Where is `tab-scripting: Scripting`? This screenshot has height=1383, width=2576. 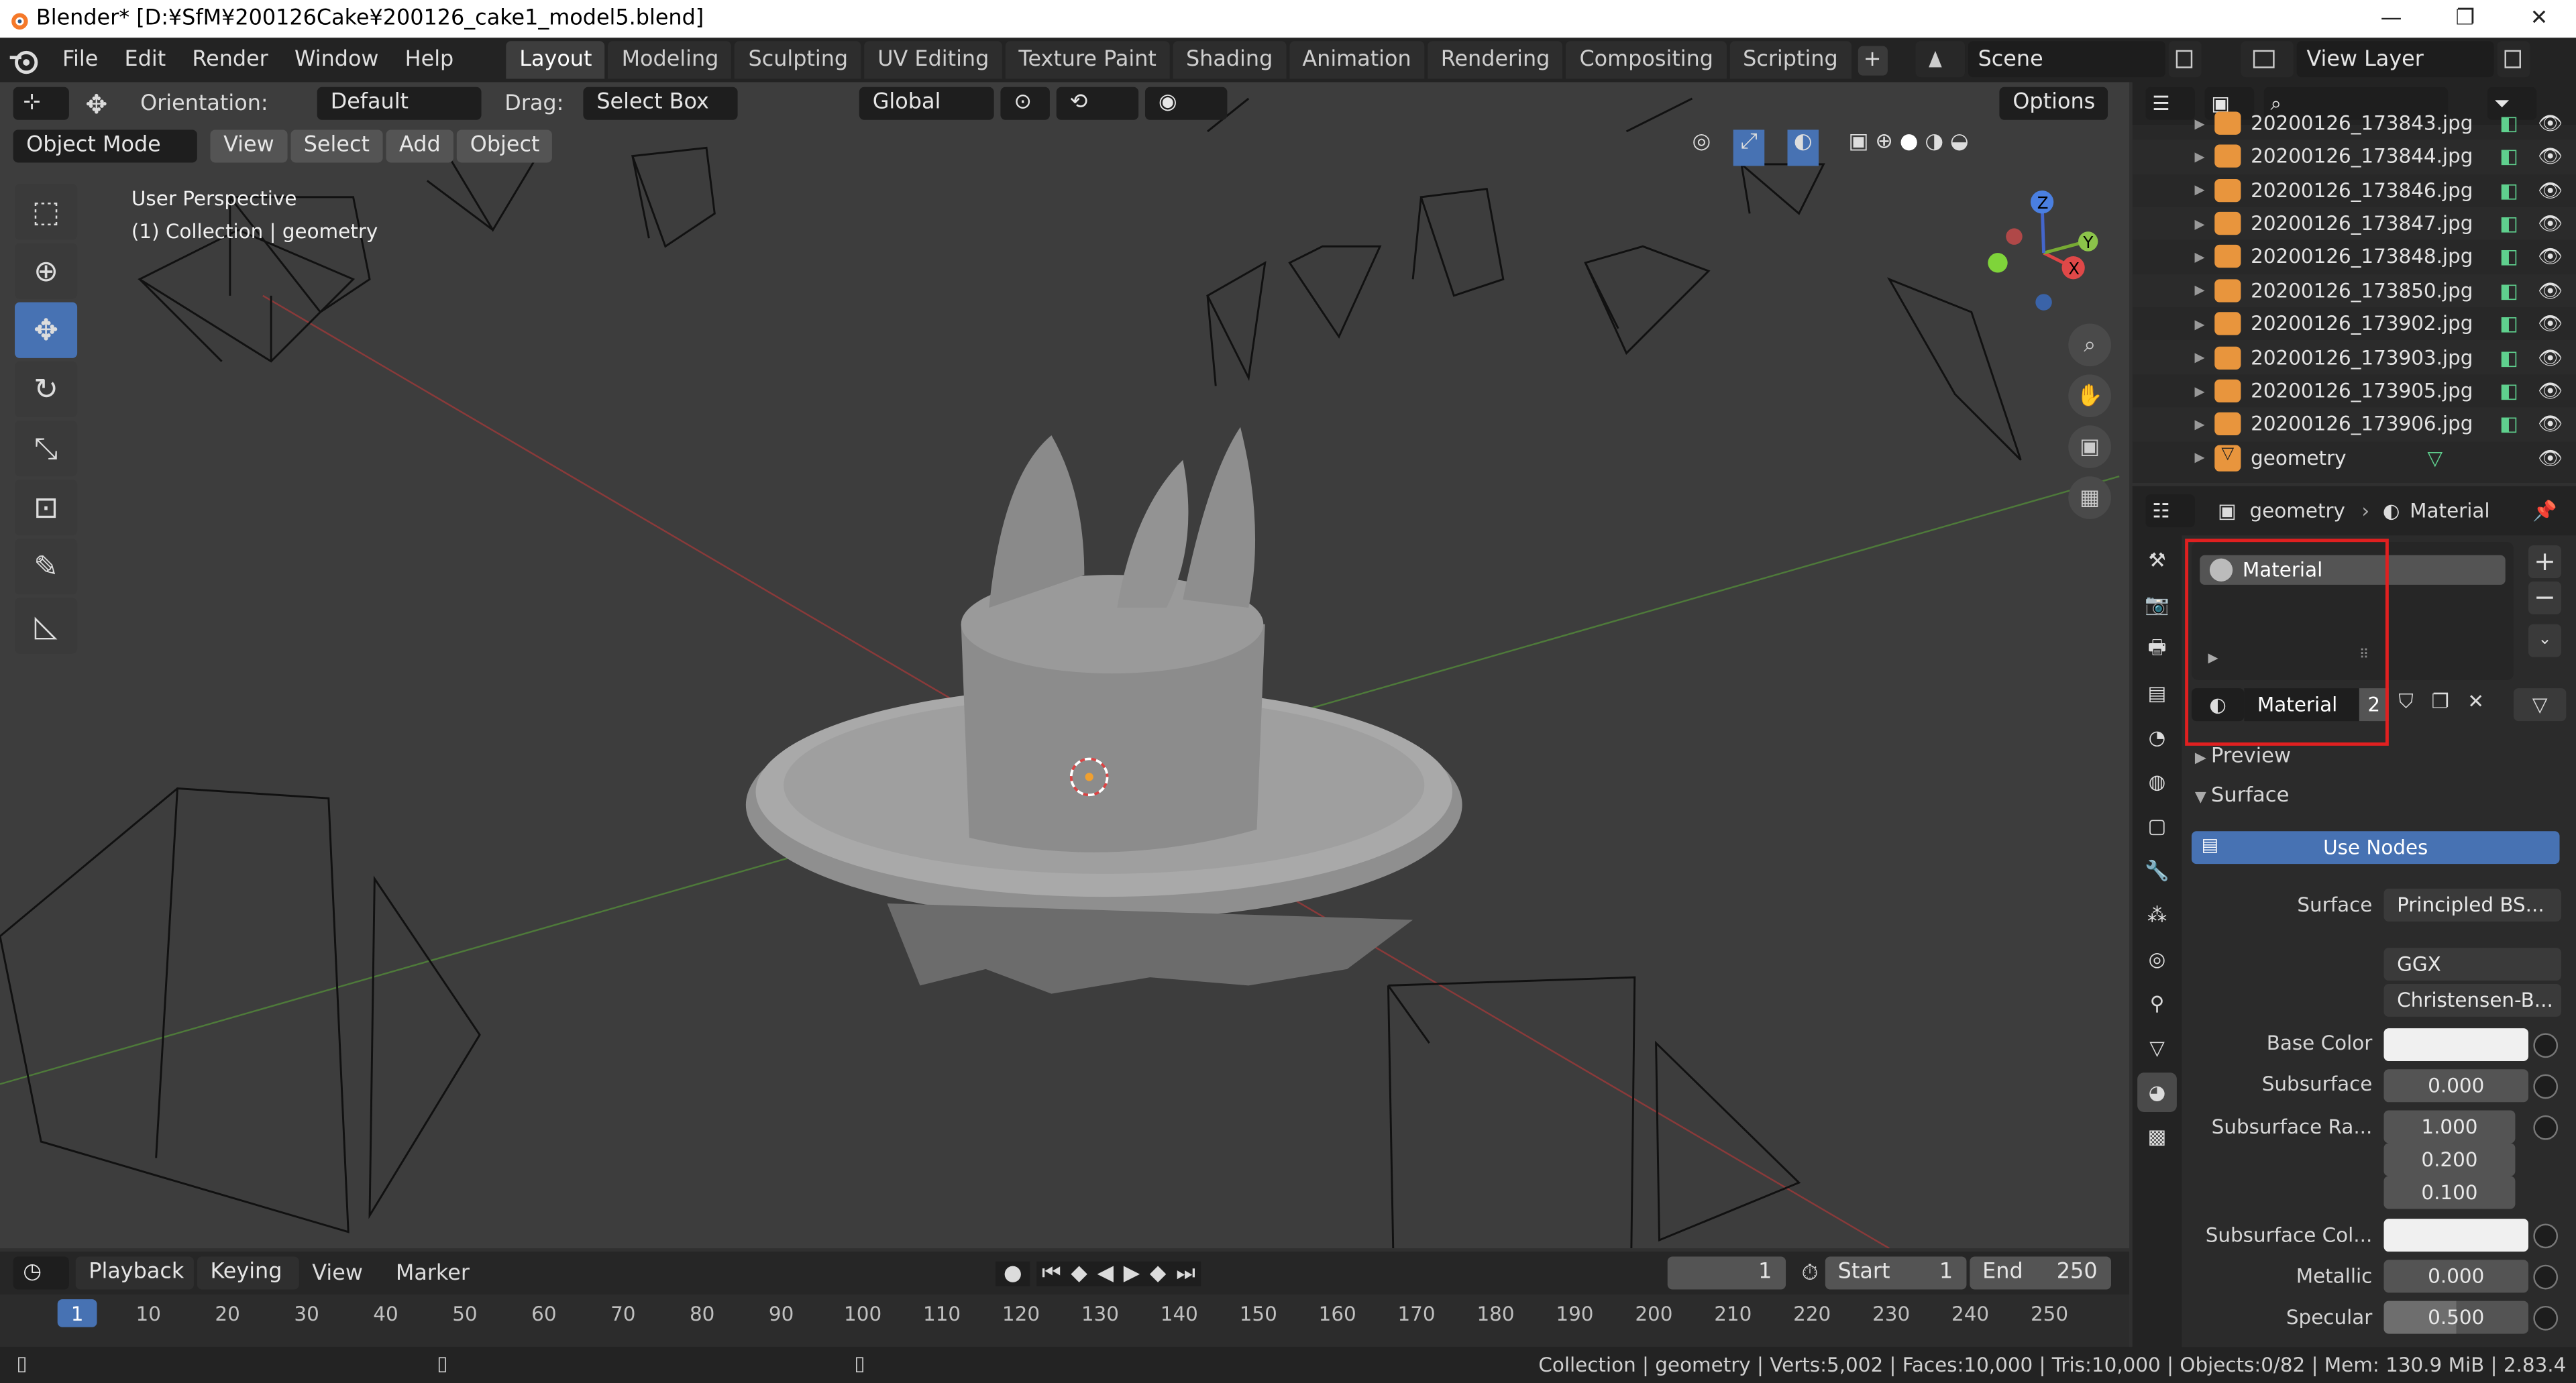
tab-scripting: Scripting is located at coordinates (1790, 60).